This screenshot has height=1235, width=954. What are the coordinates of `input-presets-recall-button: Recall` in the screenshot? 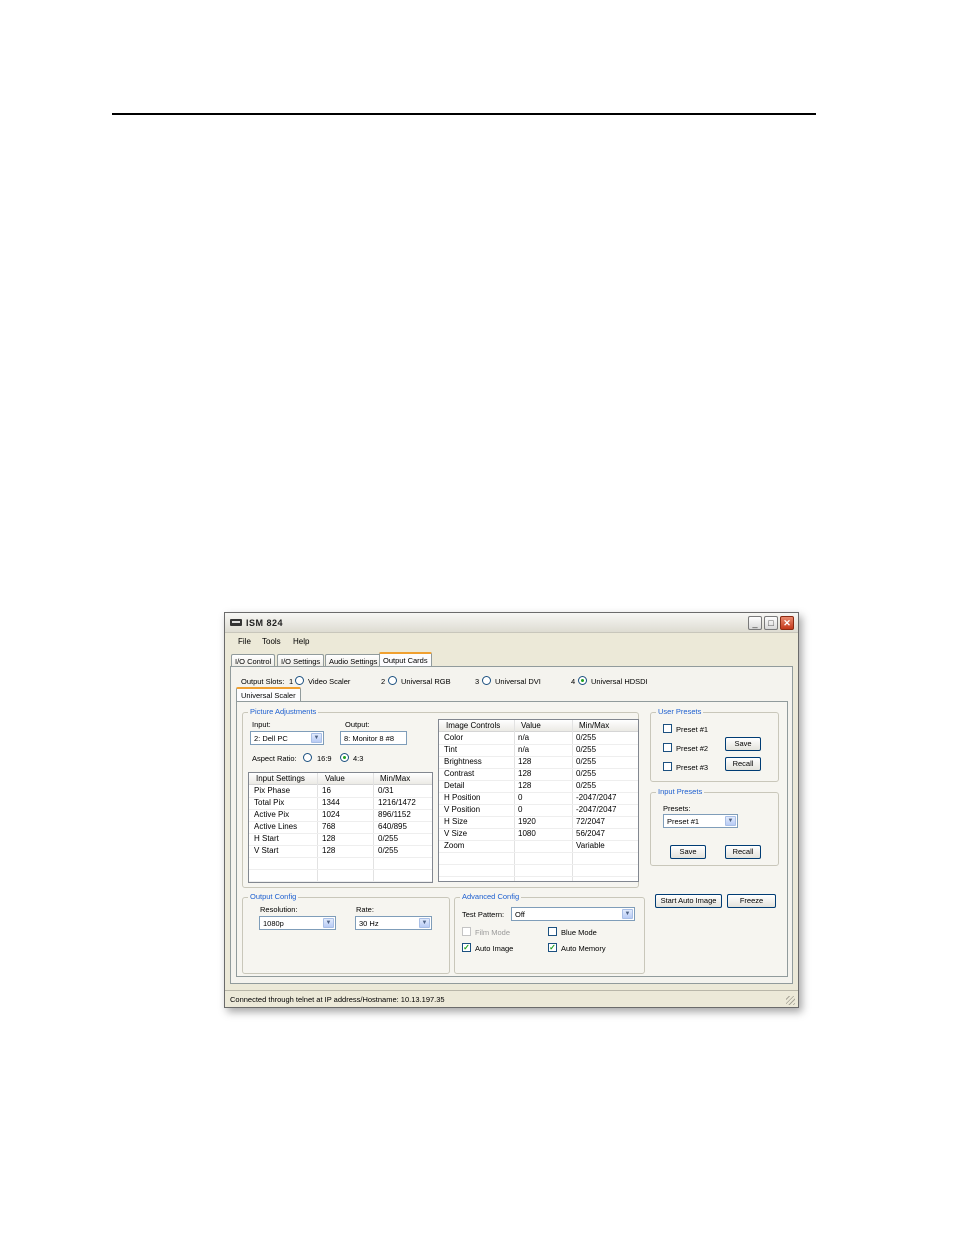 It's located at (743, 852).